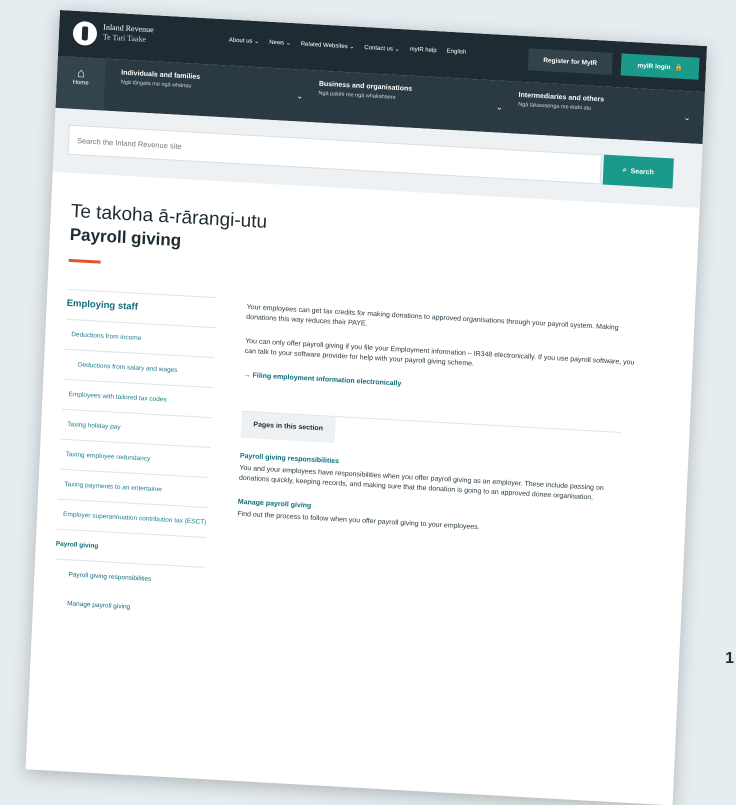 This screenshot has height=805, width=736. I want to click on nav-related-websites: Related Websites ⌄, so click(328, 45).